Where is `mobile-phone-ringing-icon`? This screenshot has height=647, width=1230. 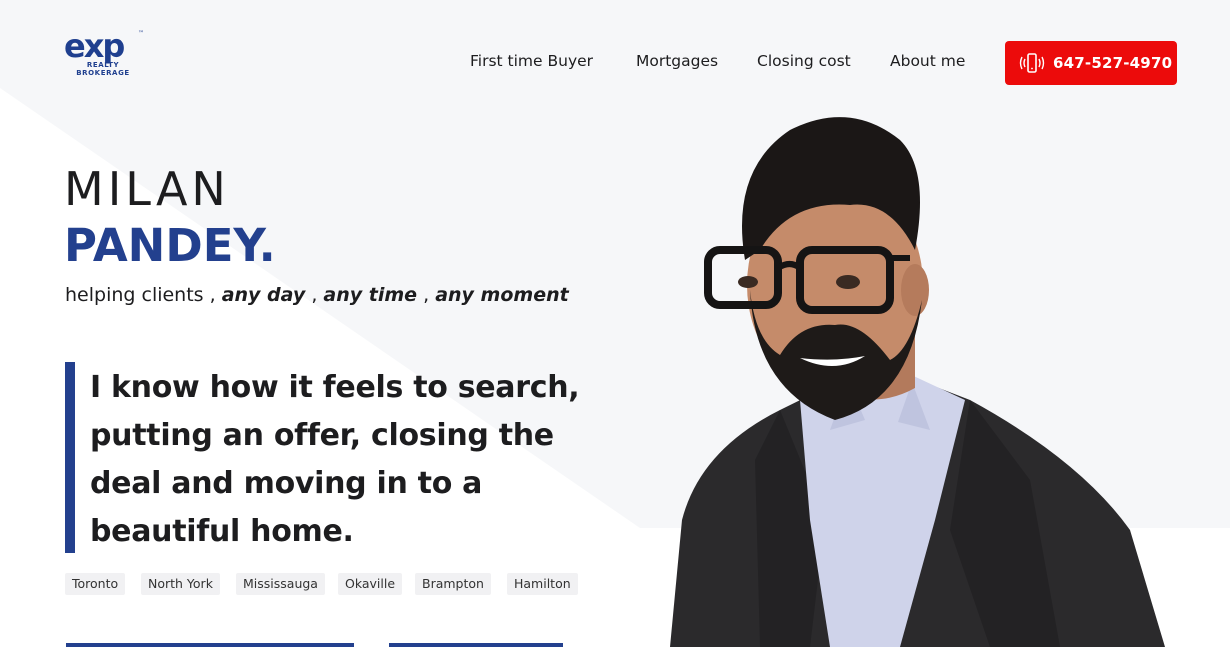
mobile-phone-ringing-icon is located at coordinates (1032, 63).